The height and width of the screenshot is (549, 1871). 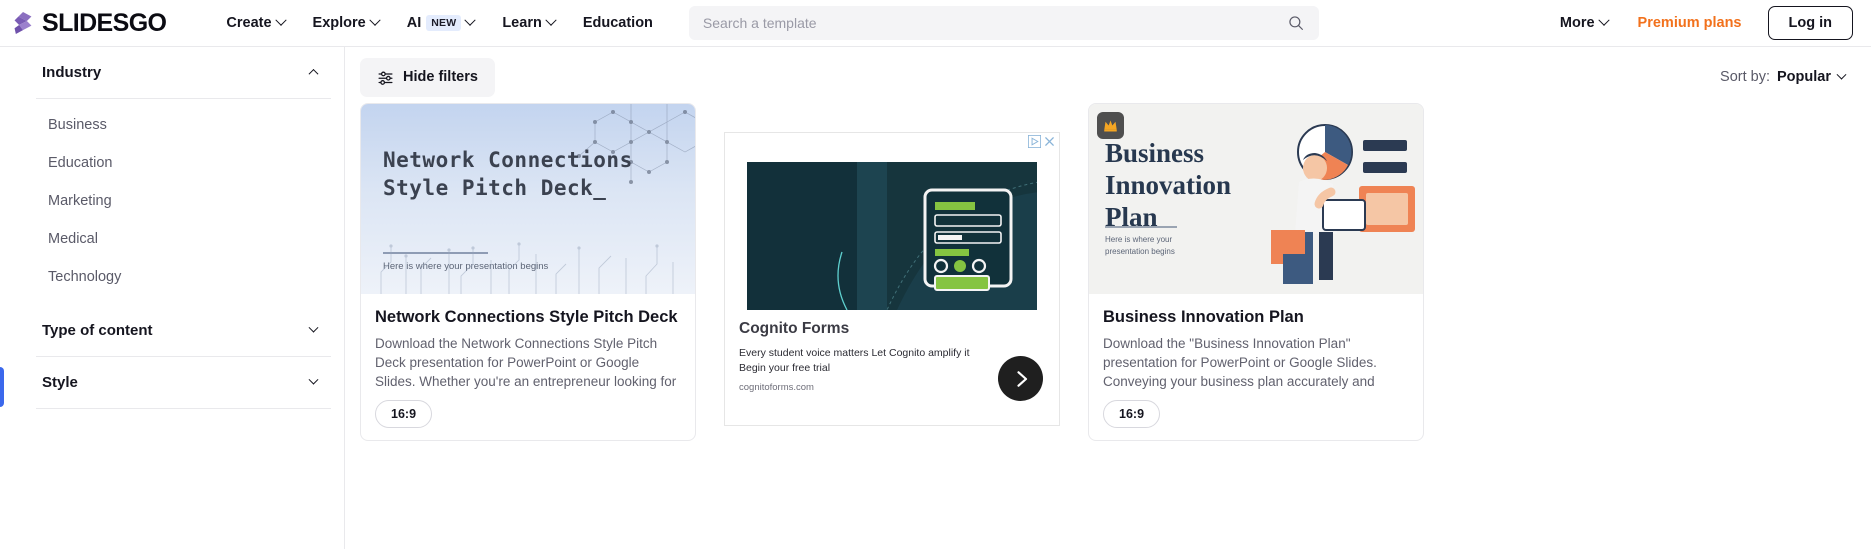 I want to click on nav-item-learn: Learn, so click(x=528, y=23).